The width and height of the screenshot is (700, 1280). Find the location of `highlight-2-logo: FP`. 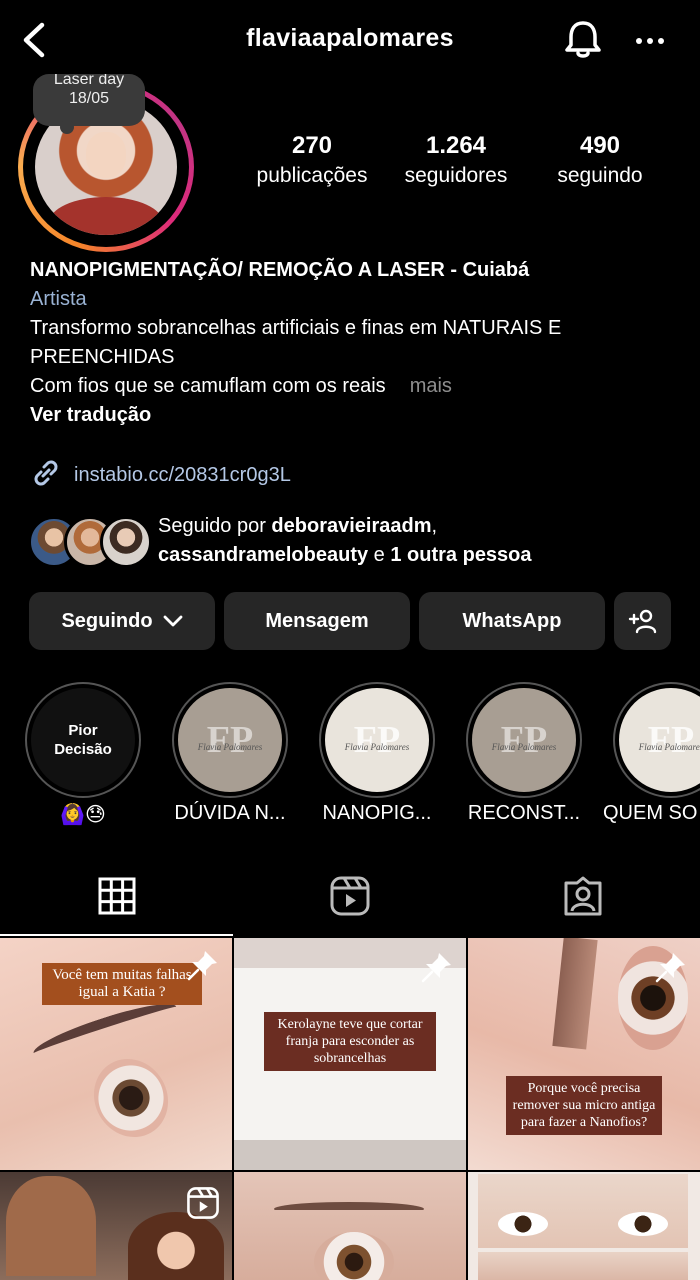

highlight-2-logo: FP is located at coordinates (230, 740).